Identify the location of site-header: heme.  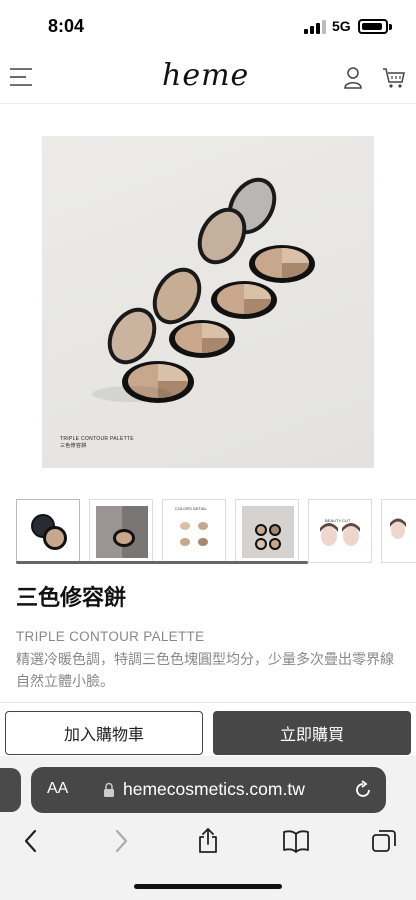
(208, 78).